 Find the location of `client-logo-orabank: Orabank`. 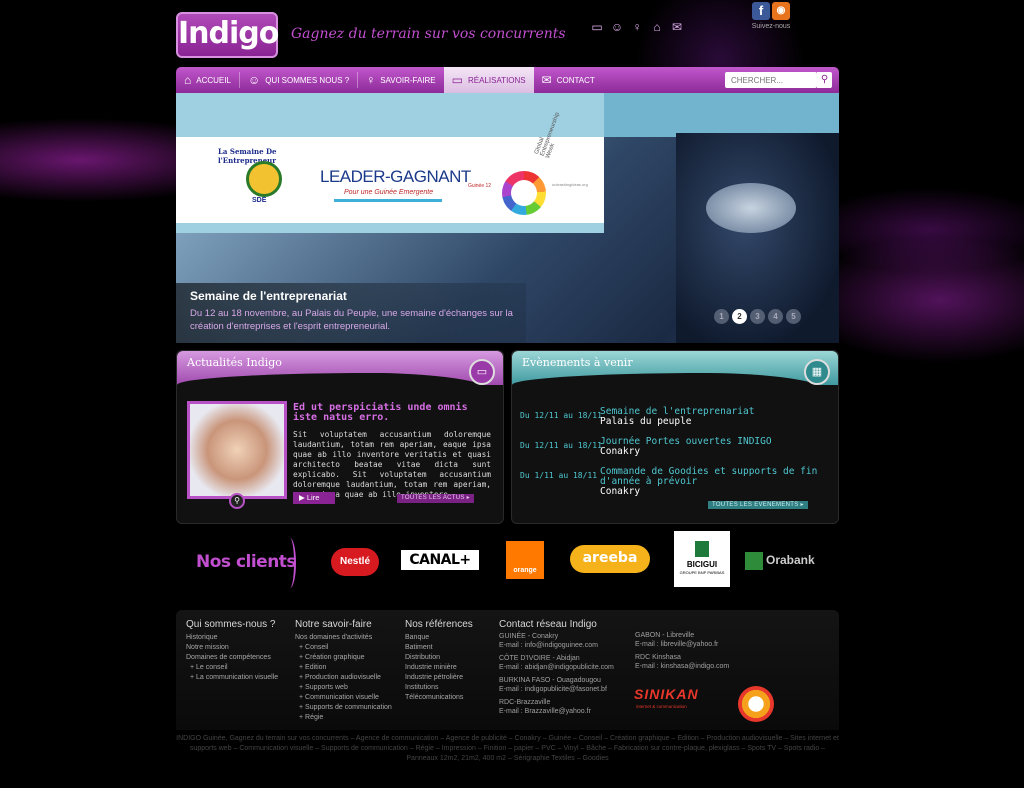

client-logo-orabank: Orabank is located at coordinates (780, 560).